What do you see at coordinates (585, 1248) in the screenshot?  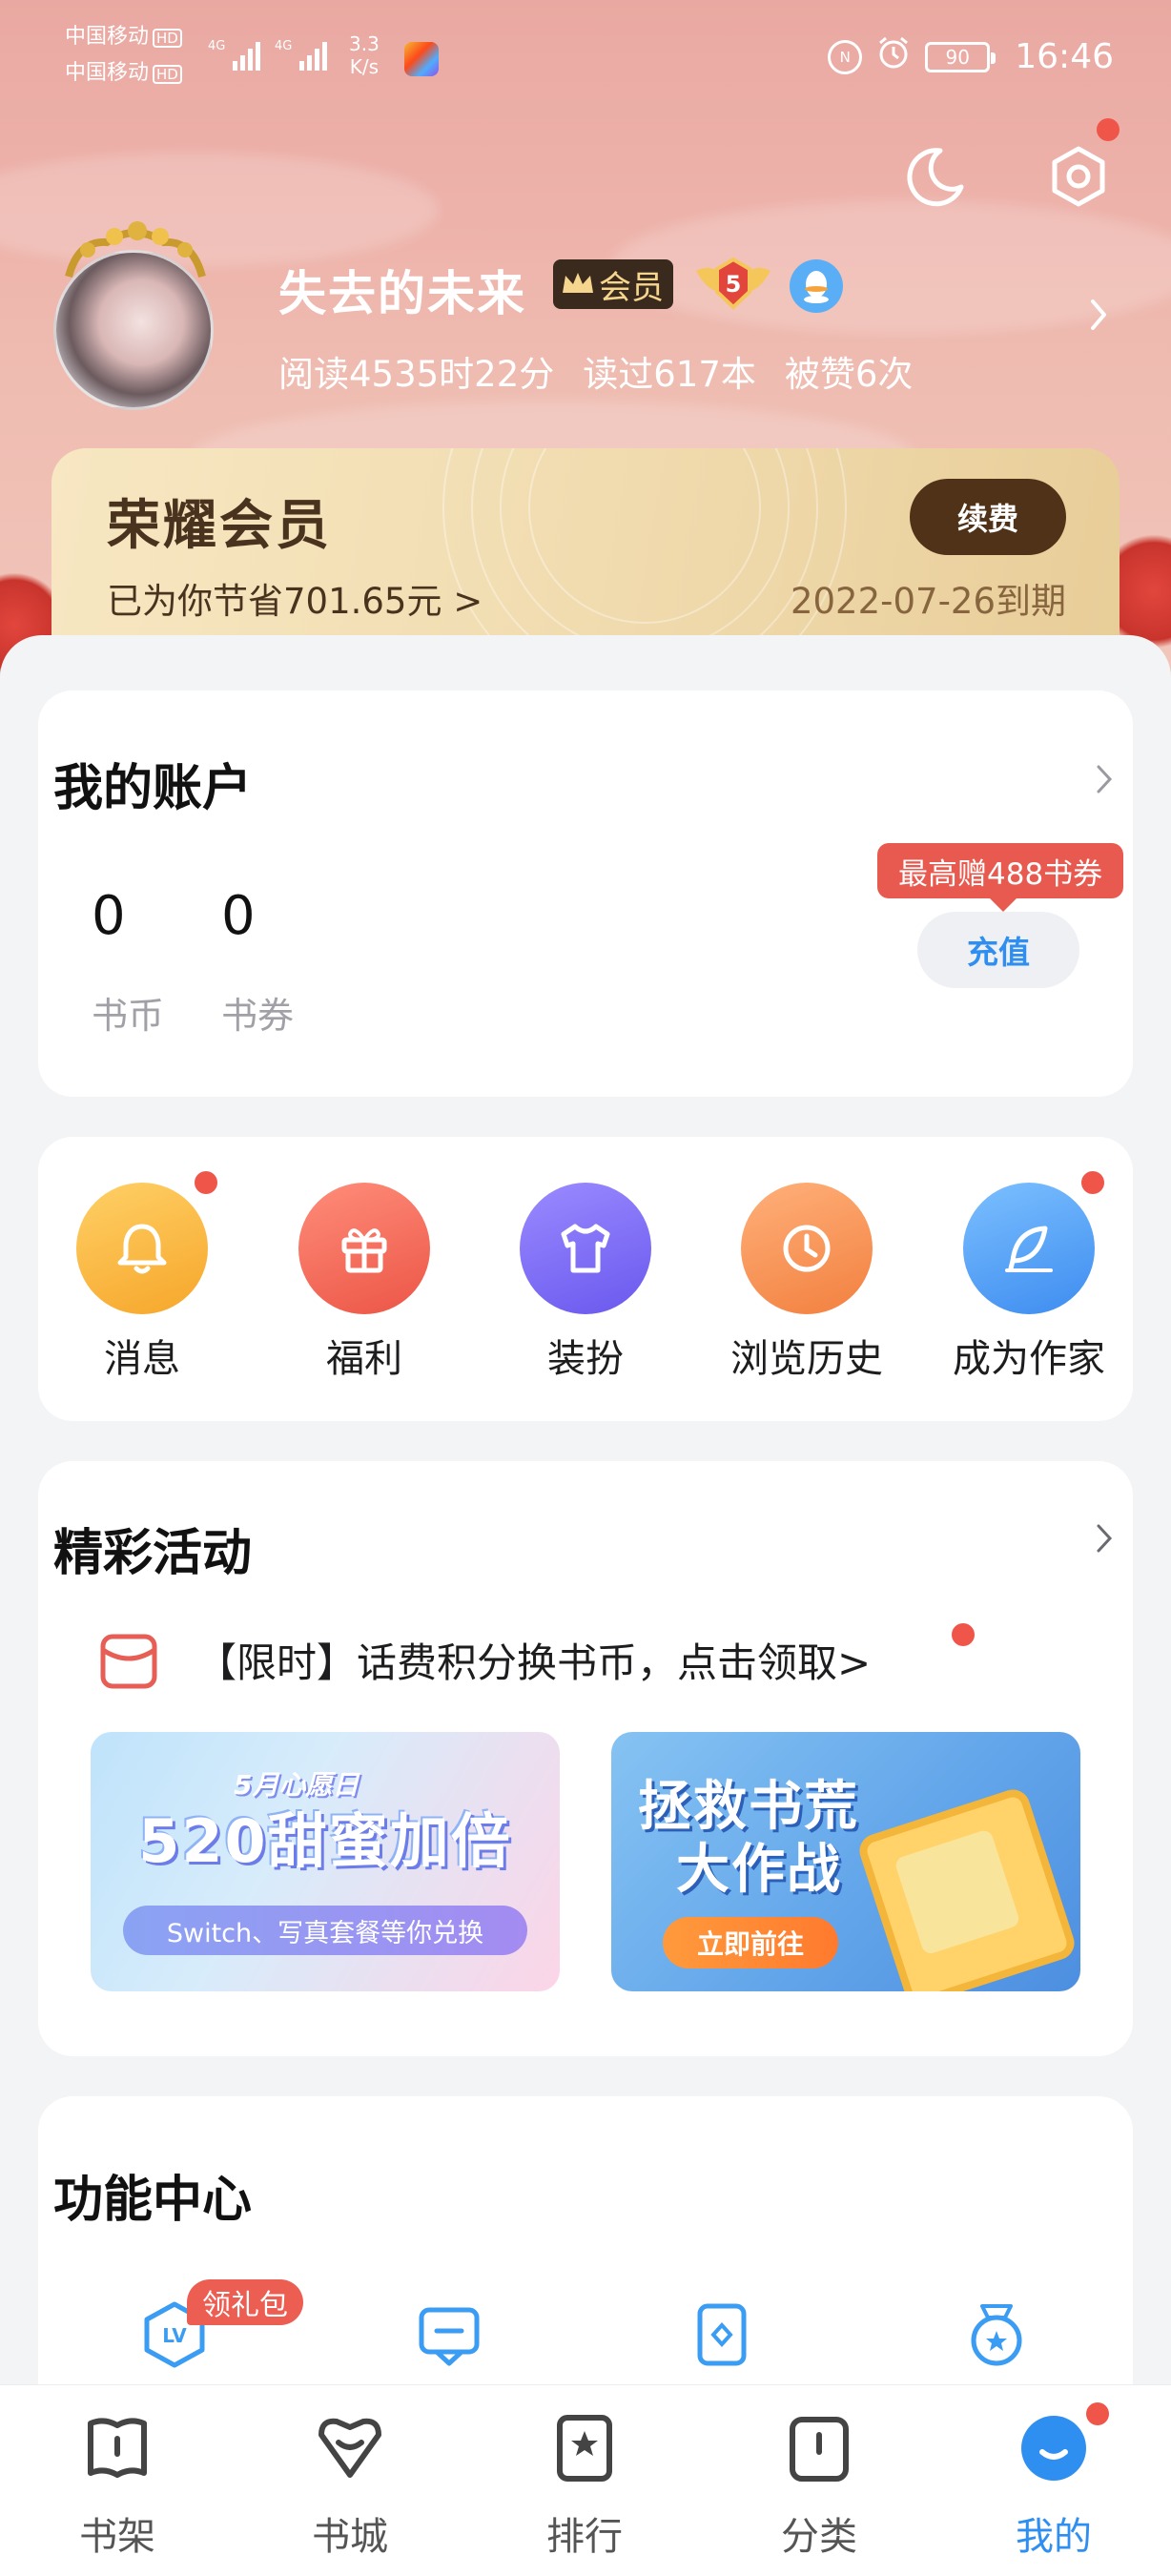 I see `shirt-icon` at bounding box center [585, 1248].